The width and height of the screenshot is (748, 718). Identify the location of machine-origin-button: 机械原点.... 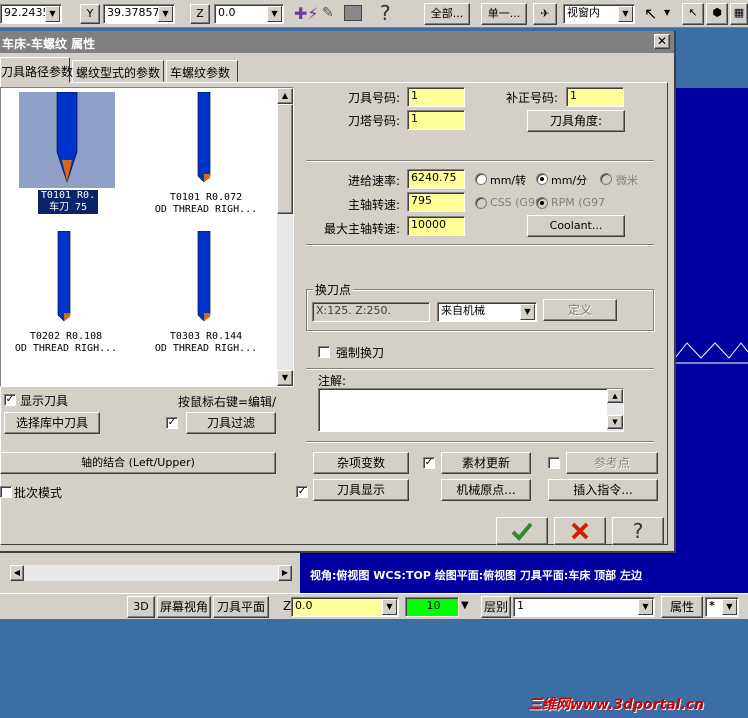
(486, 490).